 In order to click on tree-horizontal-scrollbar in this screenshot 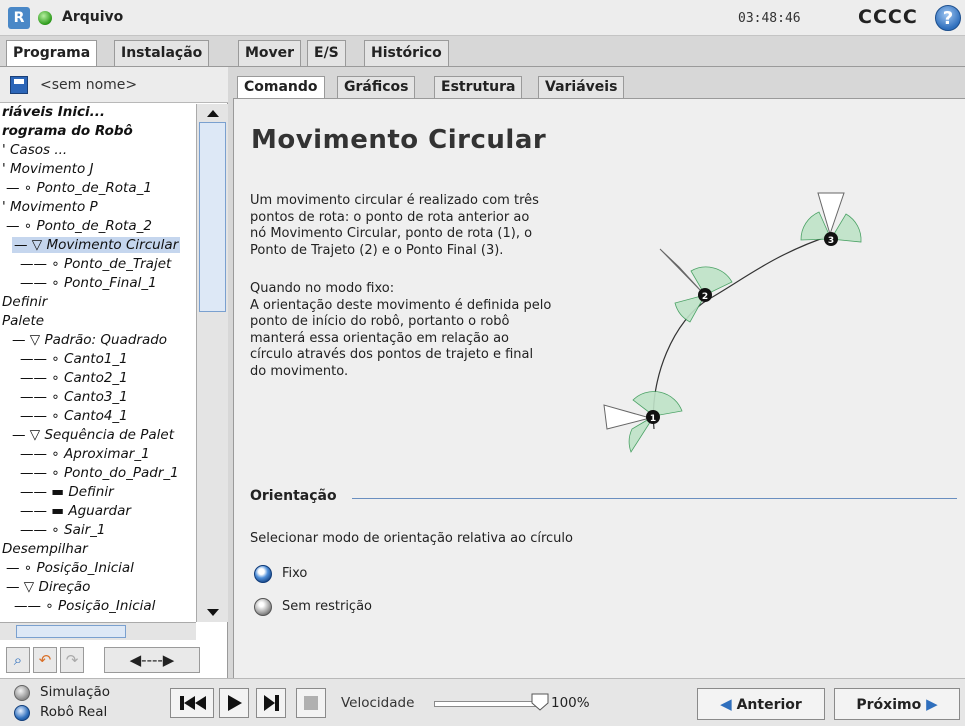, I will do `click(98, 631)`.